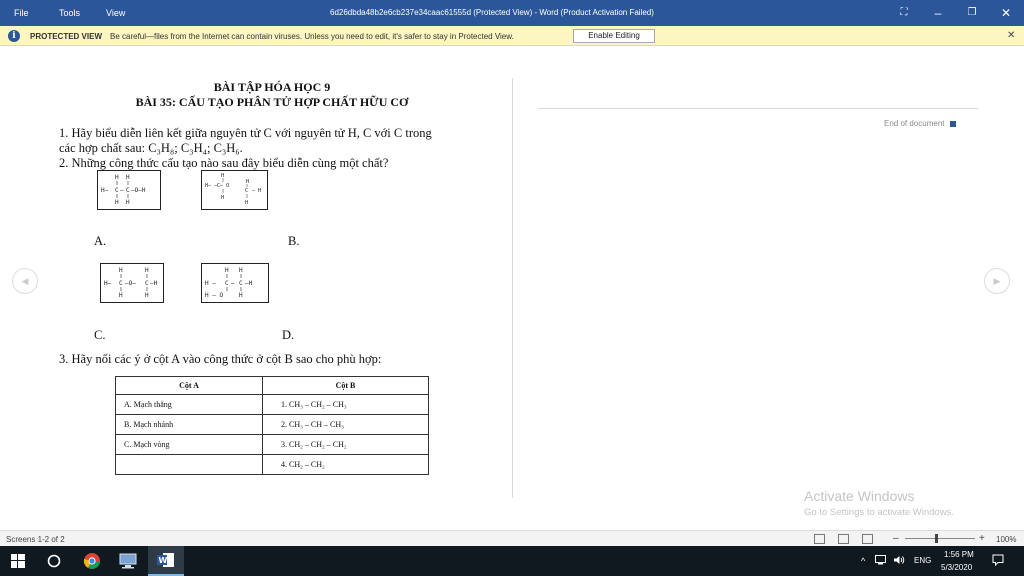 The image size is (1024, 576). Describe the element at coordinates (997, 281) in the screenshot. I see `next-screen-icon: ▶` at that location.